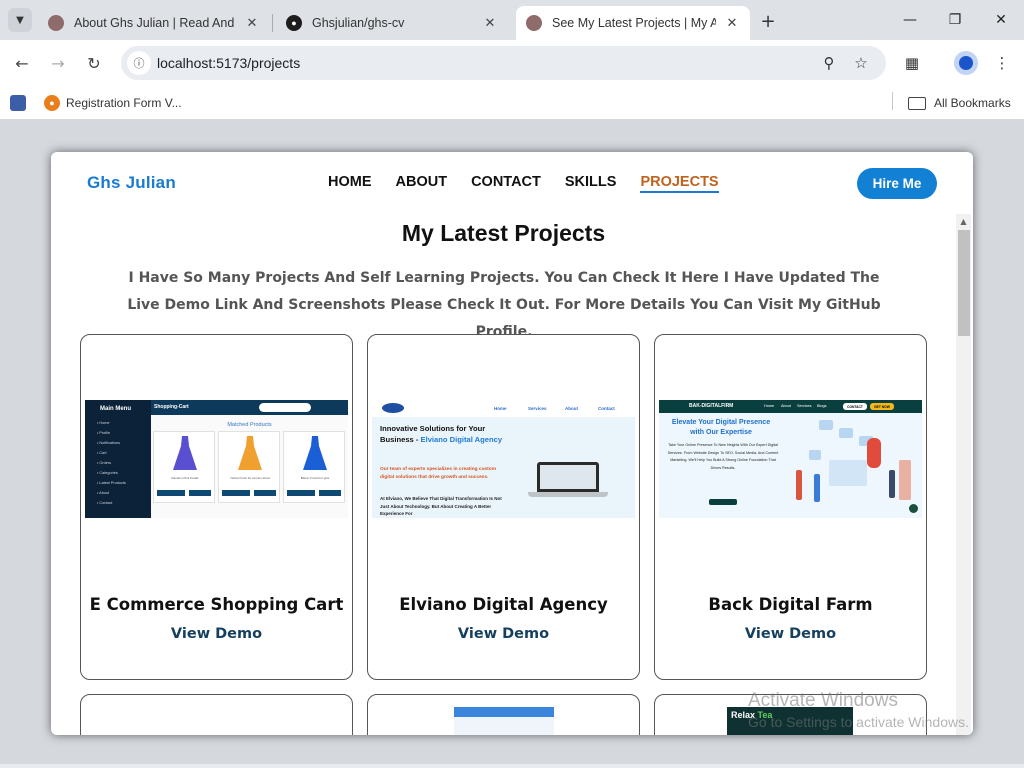 The height and width of the screenshot is (768, 1024). I want to click on all-bookmarks-label: All Bookmarks, so click(972, 103).